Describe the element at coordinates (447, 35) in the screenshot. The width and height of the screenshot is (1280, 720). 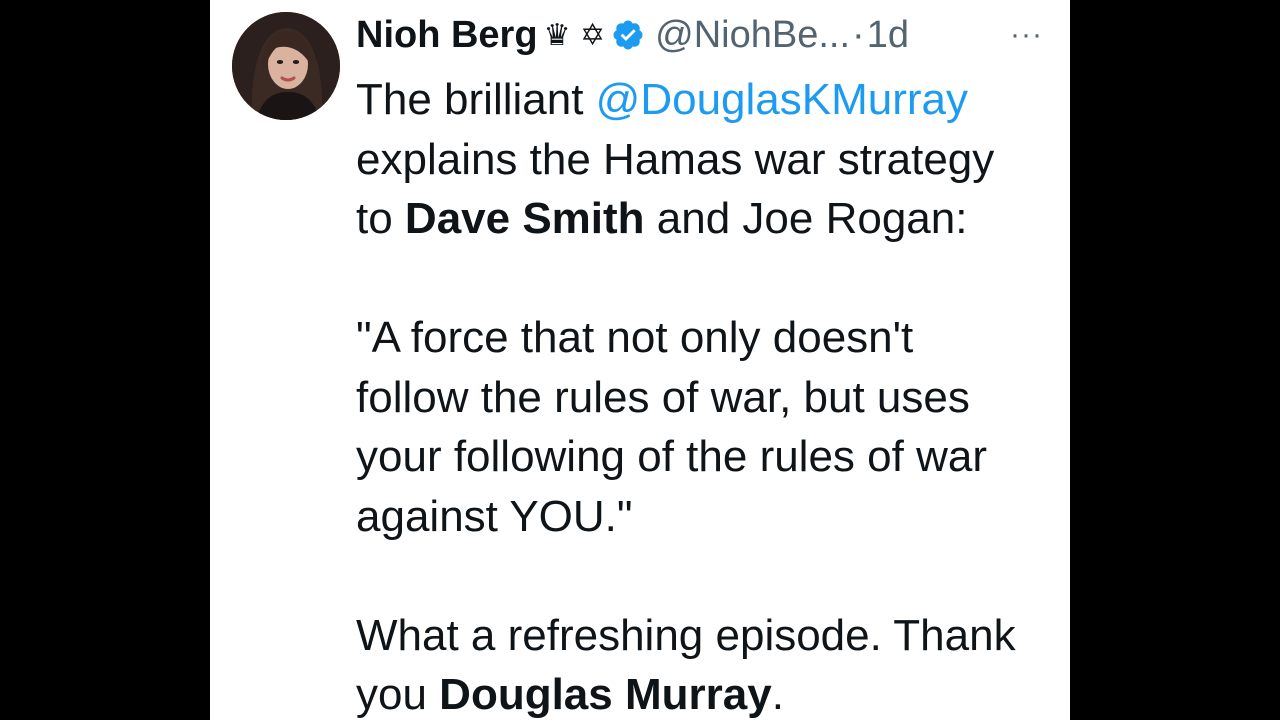
I see `author-name: Nioh Berg` at that location.